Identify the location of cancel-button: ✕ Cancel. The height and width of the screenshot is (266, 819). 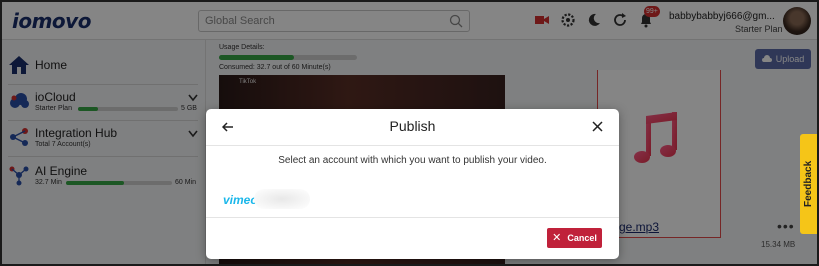
(574, 238).